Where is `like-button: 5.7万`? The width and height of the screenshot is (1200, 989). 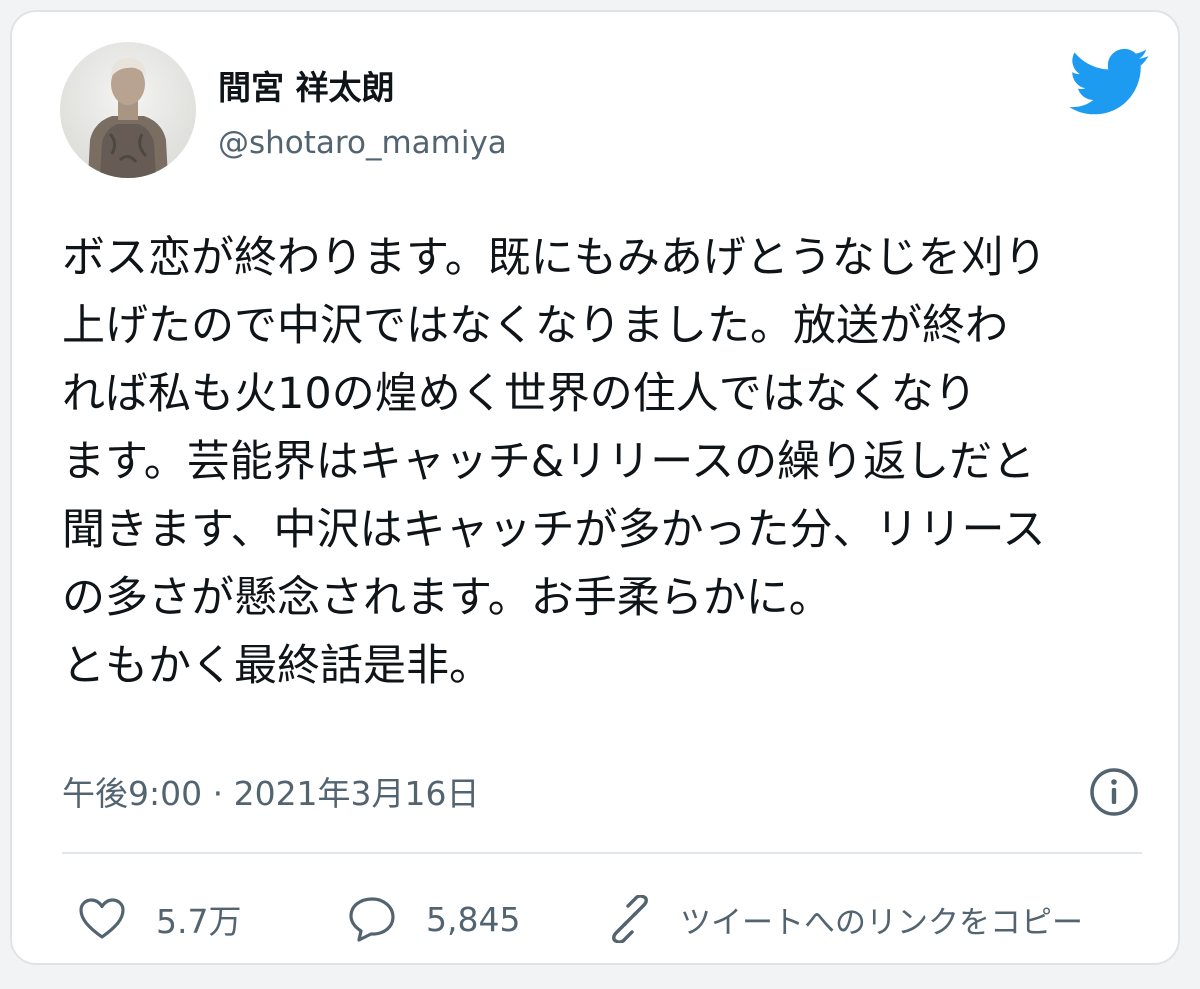 like-button: 5.7万 is located at coordinates (157, 919).